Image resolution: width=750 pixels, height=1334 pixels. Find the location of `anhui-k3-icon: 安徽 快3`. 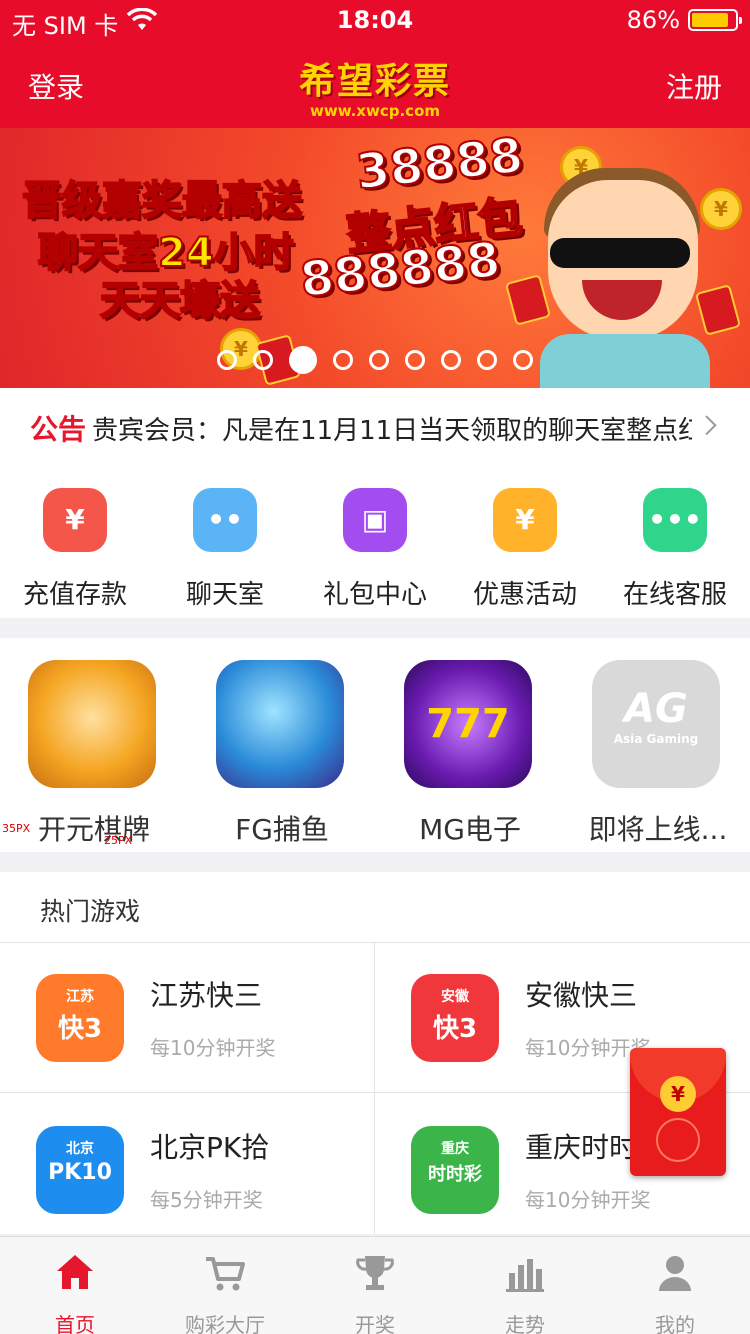

anhui-k3-icon: 安徽 快3 is located at coordinates (455, 1018).